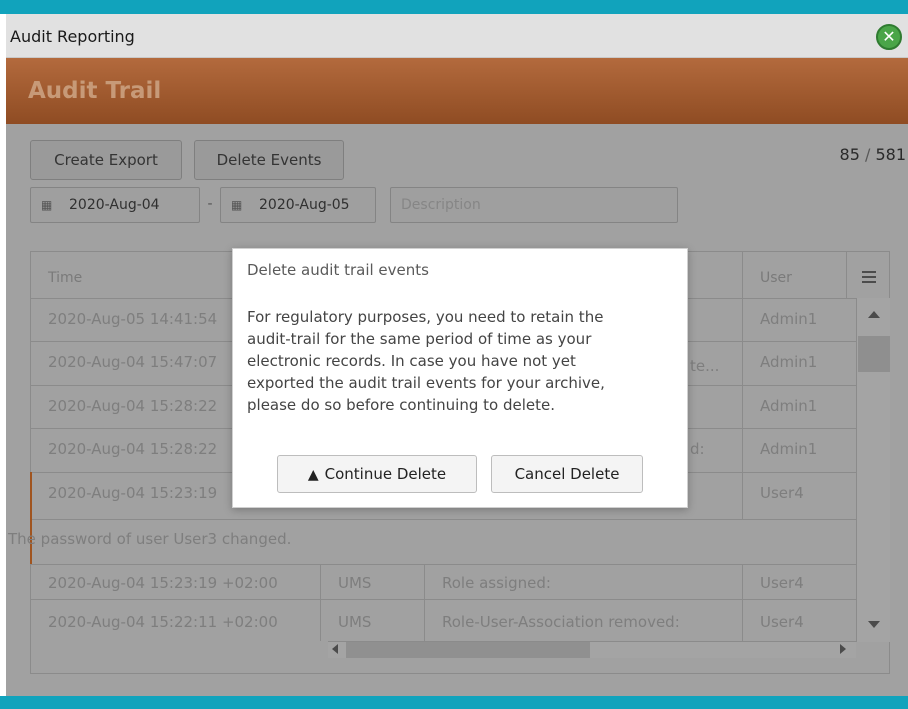  I want to click on create-export-button: Create Export, so click(106, 160).